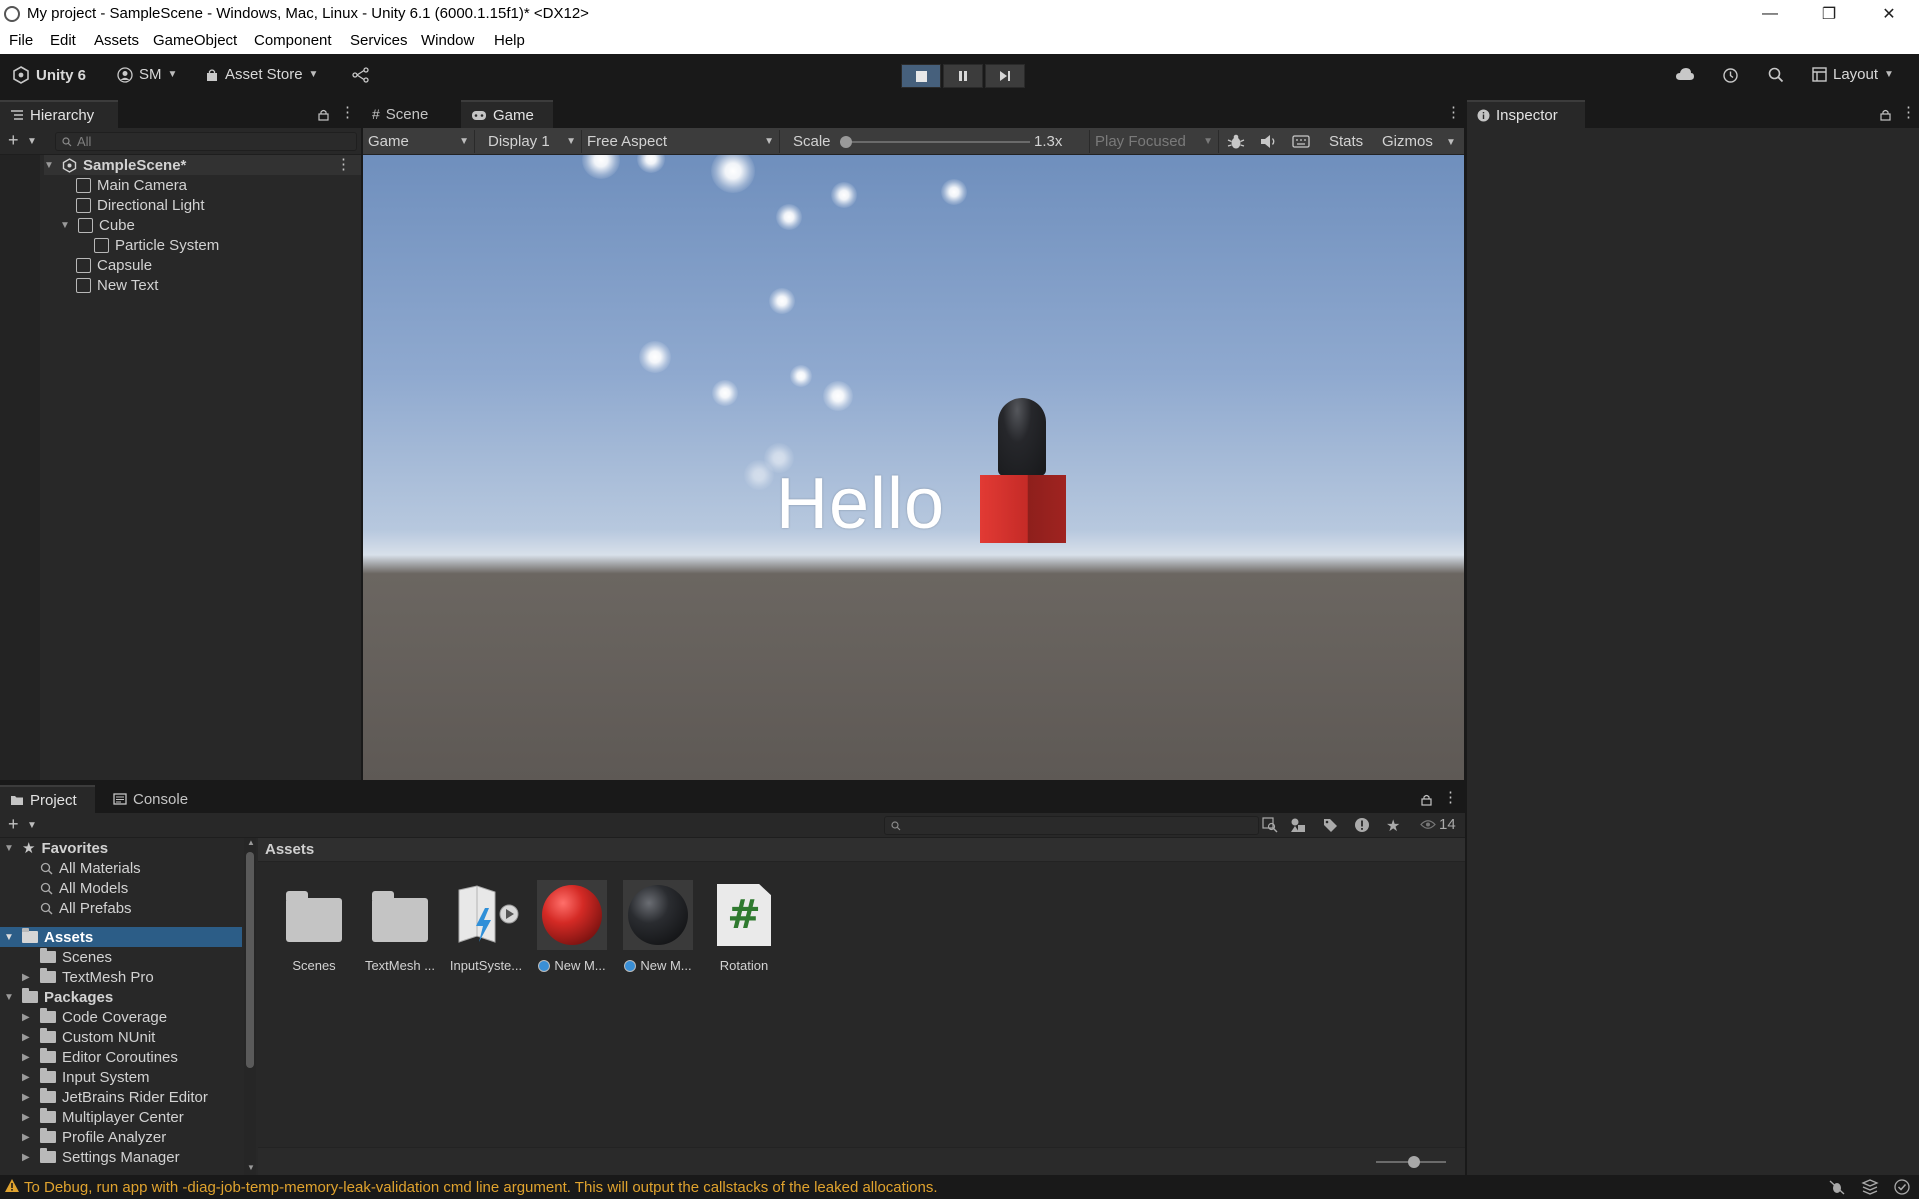 This screenshot has width=1919, height=1199. Describe the element at coordinates (114, 265) in the screenshot. I see `hierarchy-item-capsule: Capsule` at that location.